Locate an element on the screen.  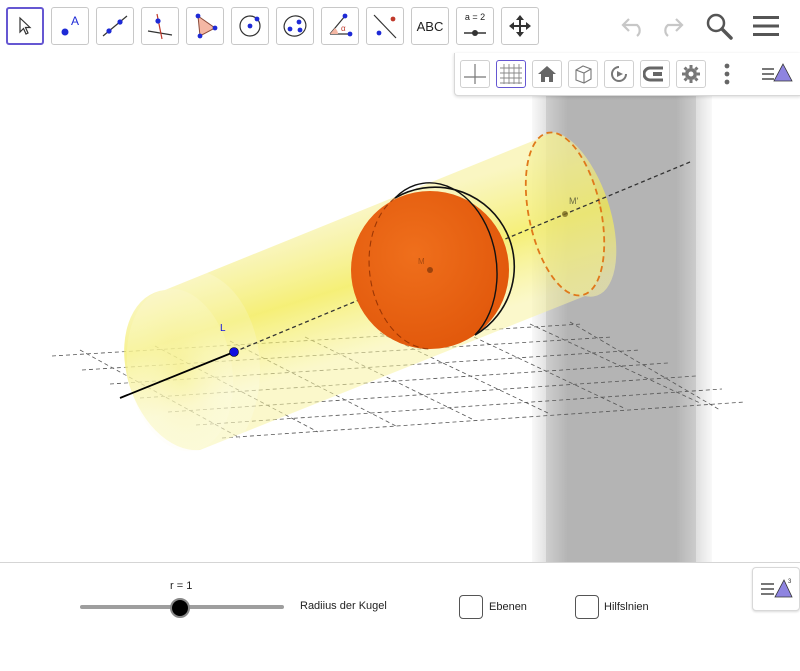
polygon-icon is located at coordinates (206, 26).